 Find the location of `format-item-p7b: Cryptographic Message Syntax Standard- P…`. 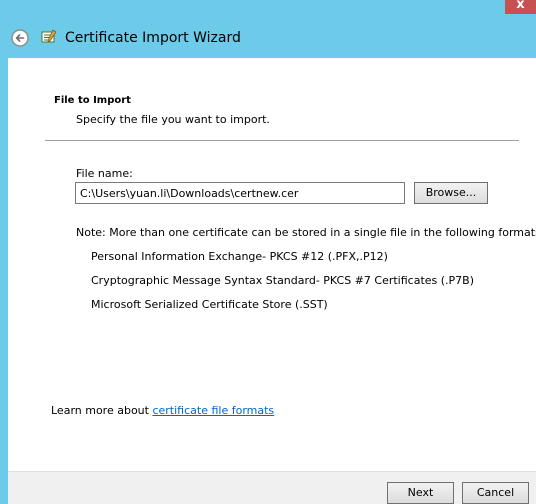

format-item-p7b: Cryptographic Message Syntax Standard- P… is located at coordinates (283, 280).